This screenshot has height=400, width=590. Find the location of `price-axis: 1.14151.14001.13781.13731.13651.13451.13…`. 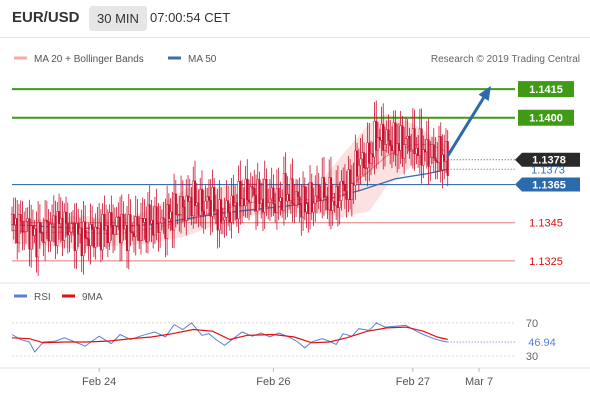

price-axis: 1.14151.14001.13781.13731.13651.13451.13… is located at coordinates (547, 174).